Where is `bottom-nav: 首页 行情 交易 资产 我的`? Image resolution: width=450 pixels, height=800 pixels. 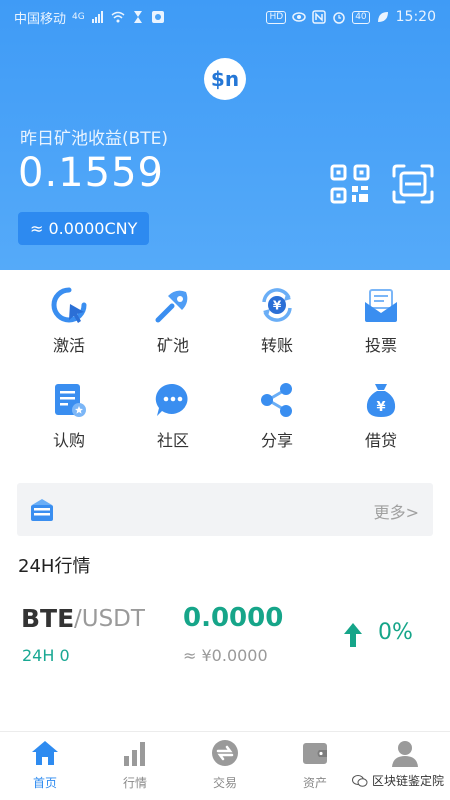
bottom-nav: 首页 行情 交易 资产 我的 is located at coordinates (225, 765).